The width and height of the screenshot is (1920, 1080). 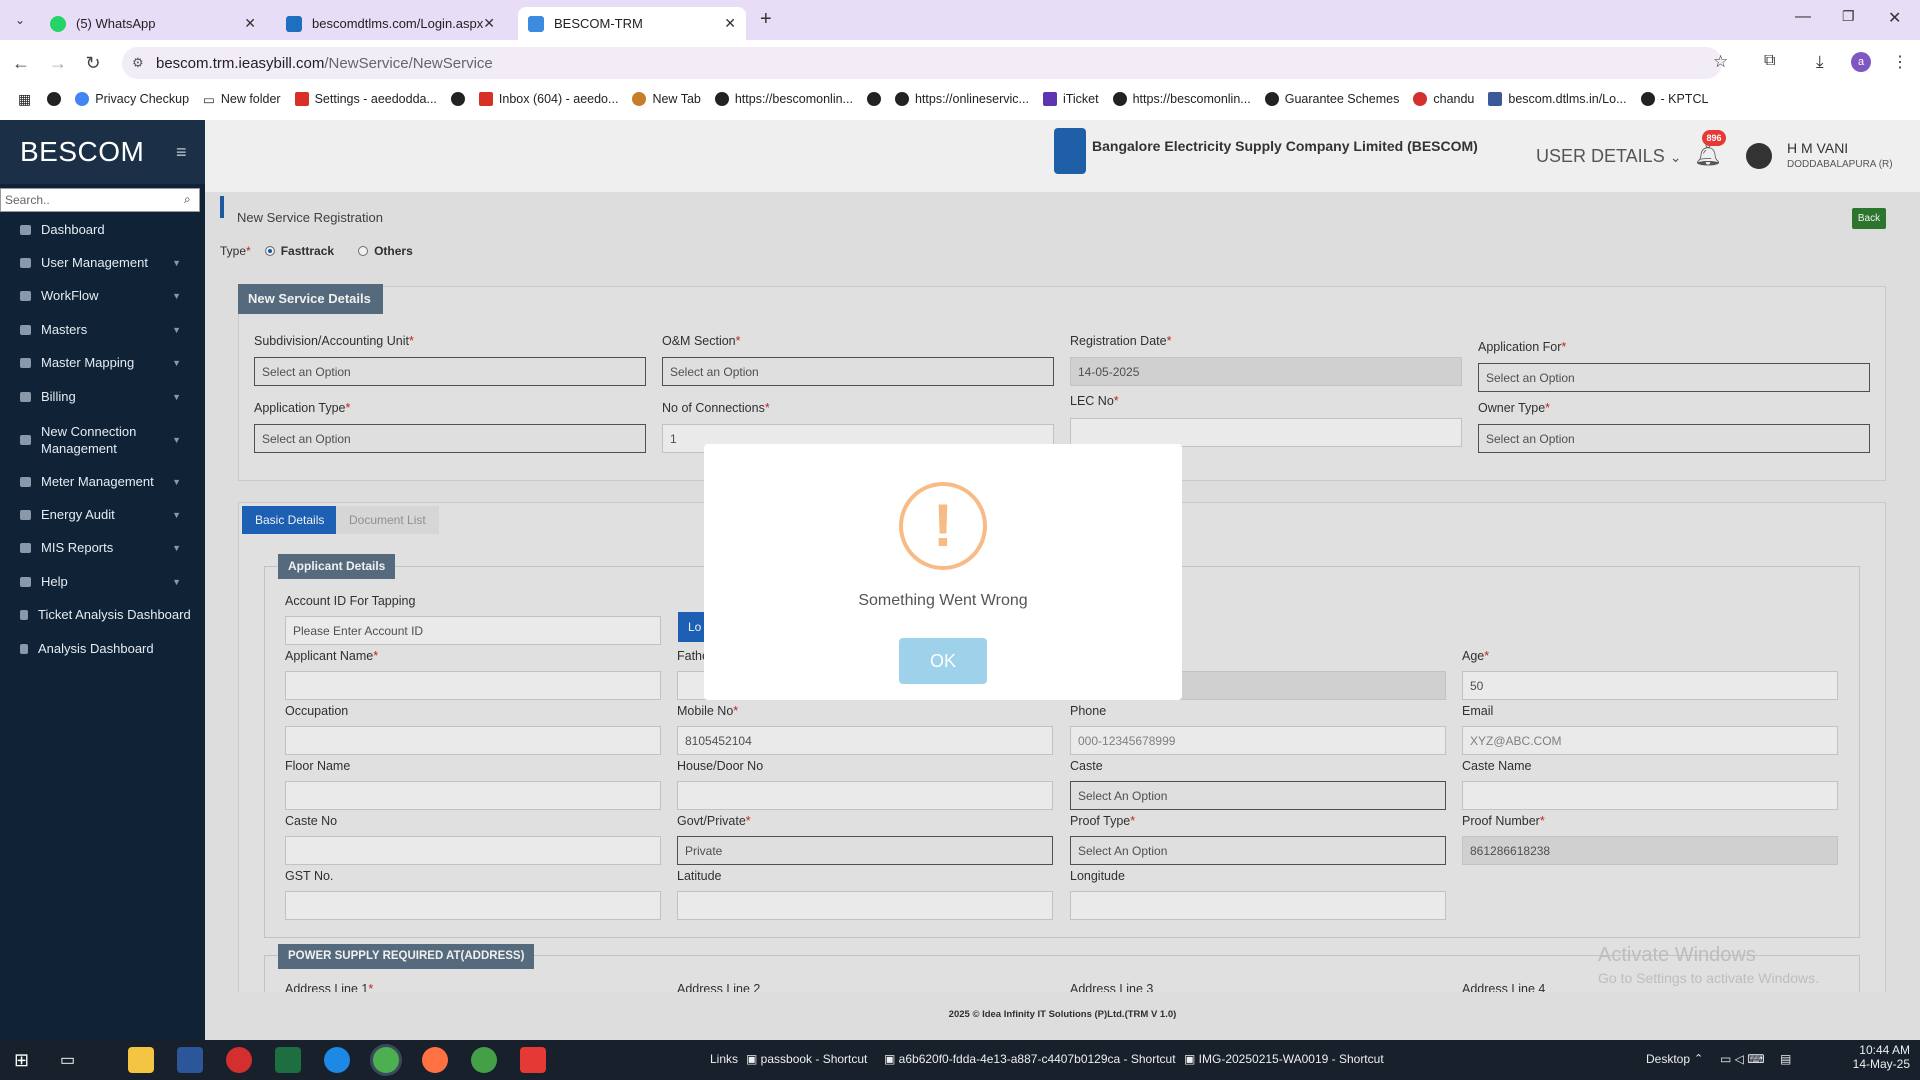 What do you see at coordinates (337, 1060) in the screenshot?
I see `edge-icon` at bounding box center [337, 1060].